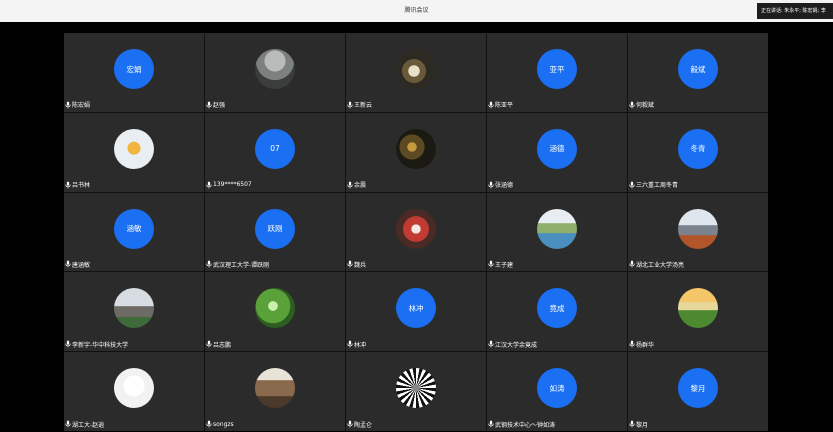 This screenshot has width=833, height=432. I want to click on participant-tile: 林冲 林冲, so click(416, 312).